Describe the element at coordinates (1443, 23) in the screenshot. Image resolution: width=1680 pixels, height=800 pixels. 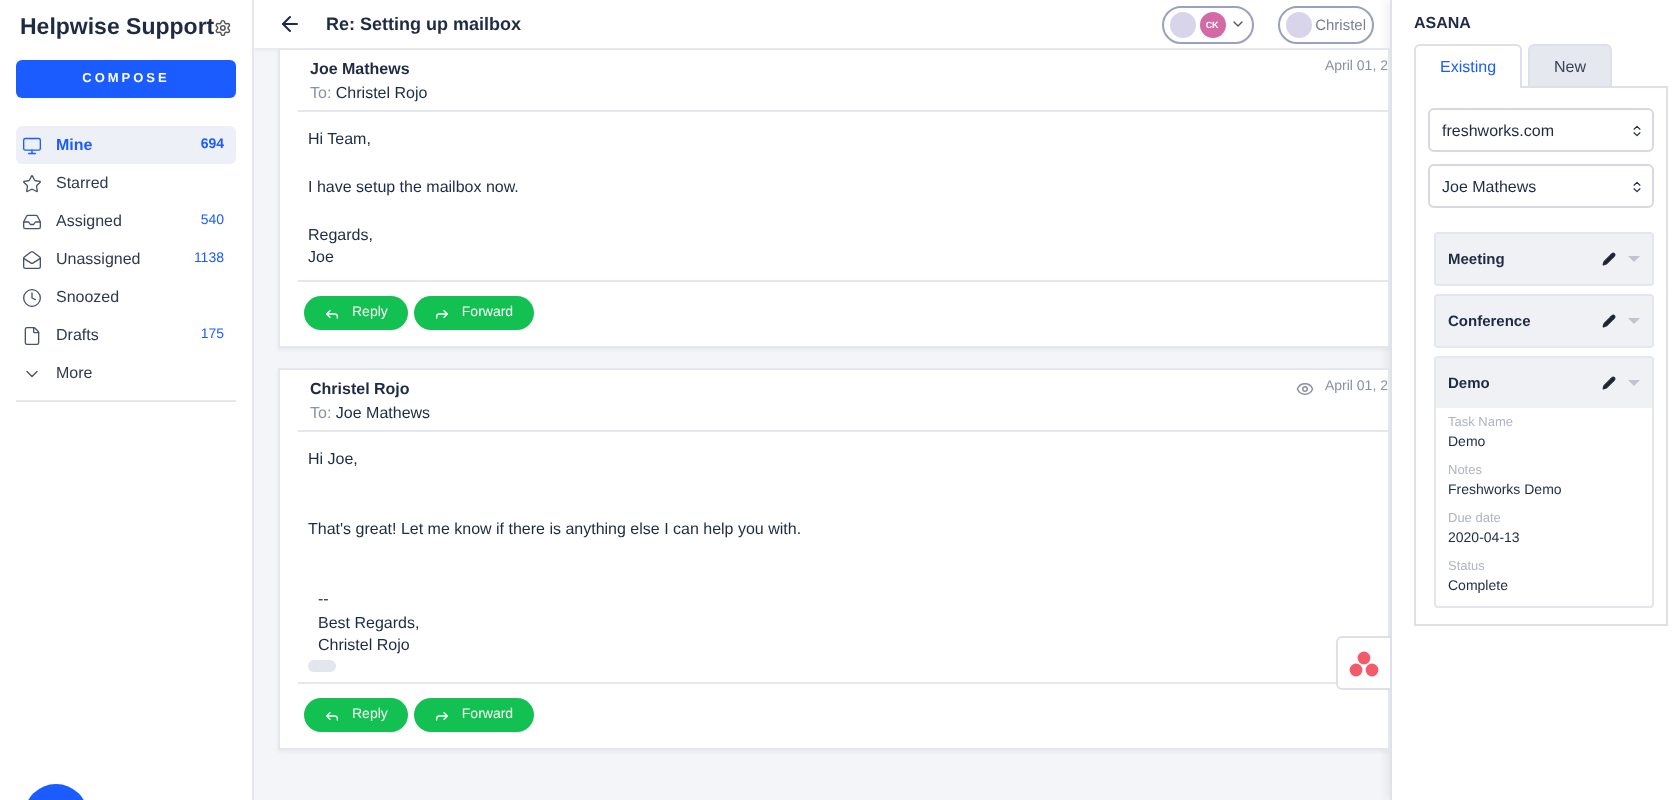
I see `panel-title: ASANA` at that location.